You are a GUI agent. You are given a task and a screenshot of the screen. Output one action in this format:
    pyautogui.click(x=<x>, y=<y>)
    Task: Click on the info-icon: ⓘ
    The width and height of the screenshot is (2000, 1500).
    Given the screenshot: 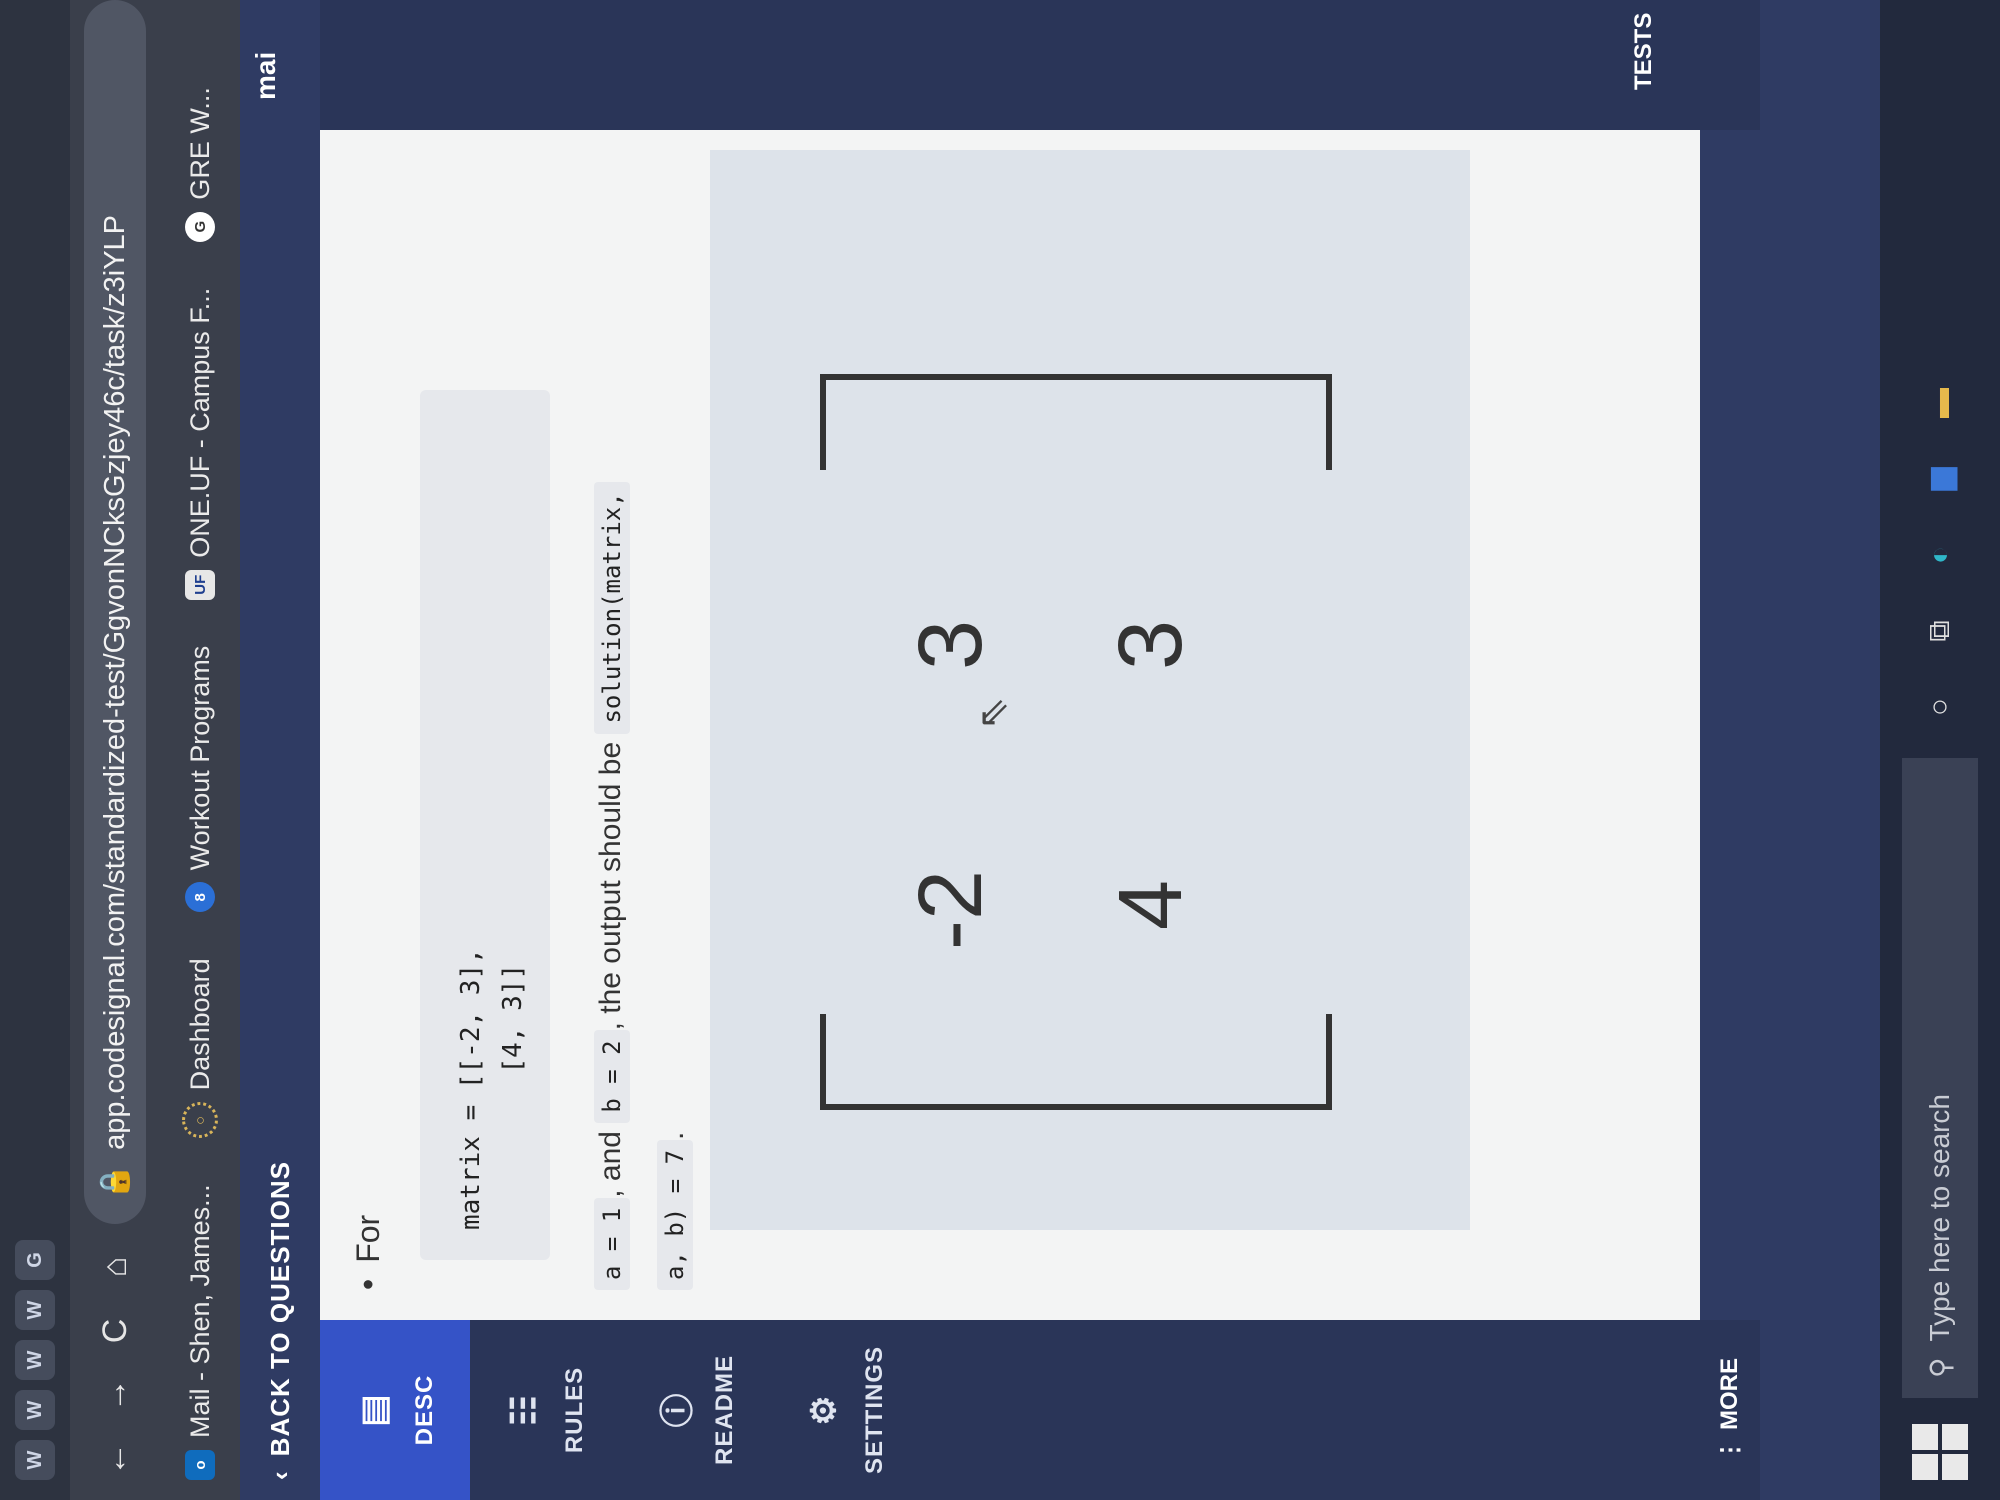 What is the action you would take?
    pyautogui.click(x=677, y=1410)
    